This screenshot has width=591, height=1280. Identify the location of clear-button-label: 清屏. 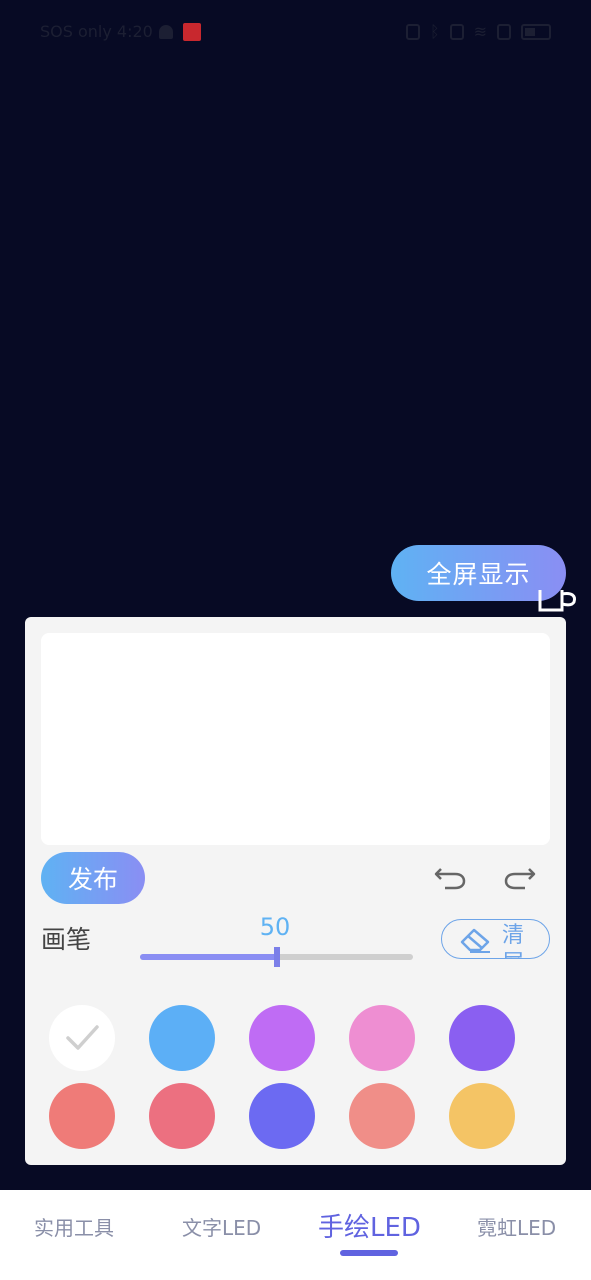
(513, 940).